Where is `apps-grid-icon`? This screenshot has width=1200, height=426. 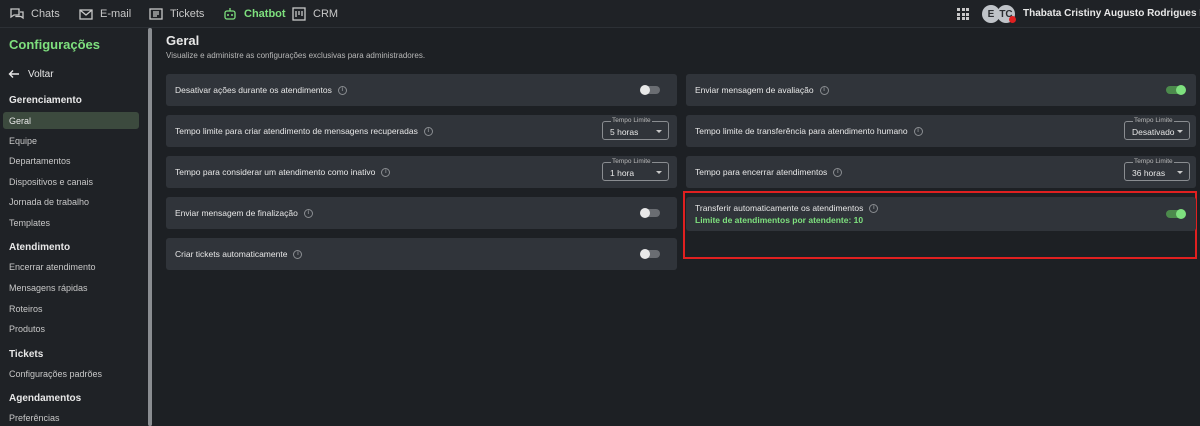
apps-grid-icon is located at coordinates (963, 14).